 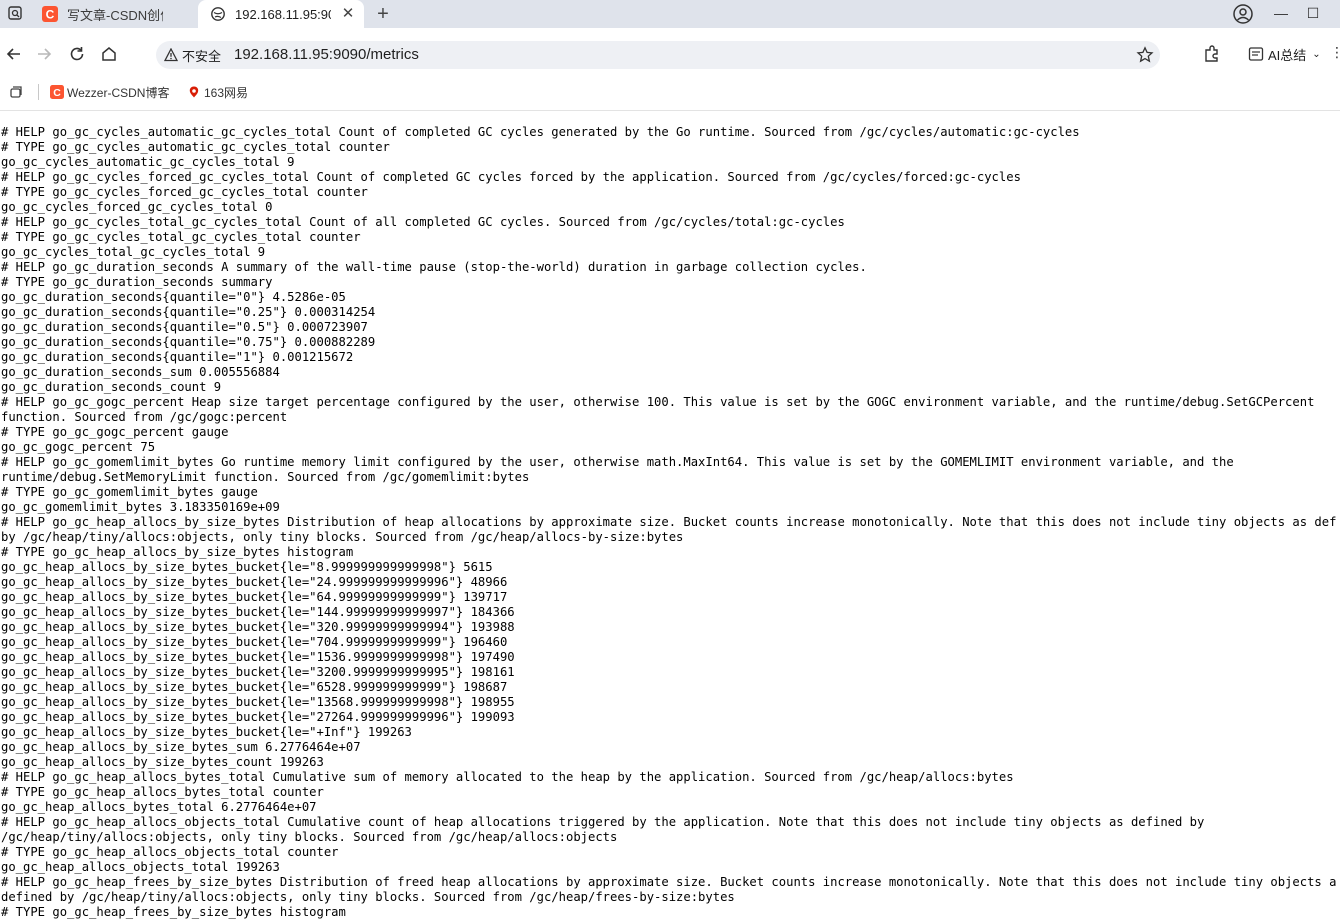 What do you see at coordinates (171, 55) in the screenshot?
I see `warning-icon` at bounding box center [171, 55].